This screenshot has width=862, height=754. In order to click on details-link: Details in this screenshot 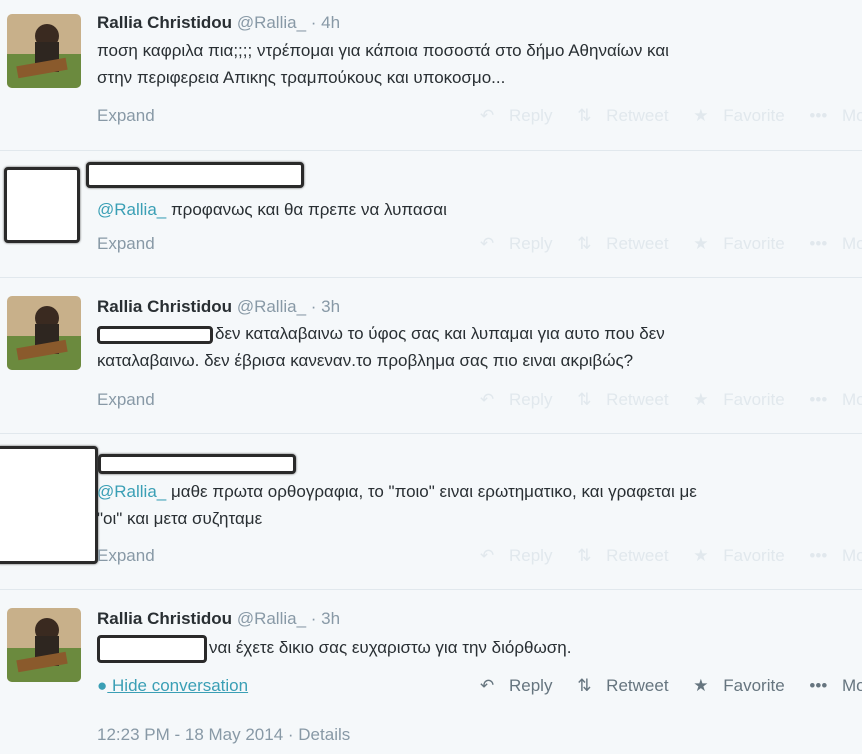, I will do `click(324, 734)`.